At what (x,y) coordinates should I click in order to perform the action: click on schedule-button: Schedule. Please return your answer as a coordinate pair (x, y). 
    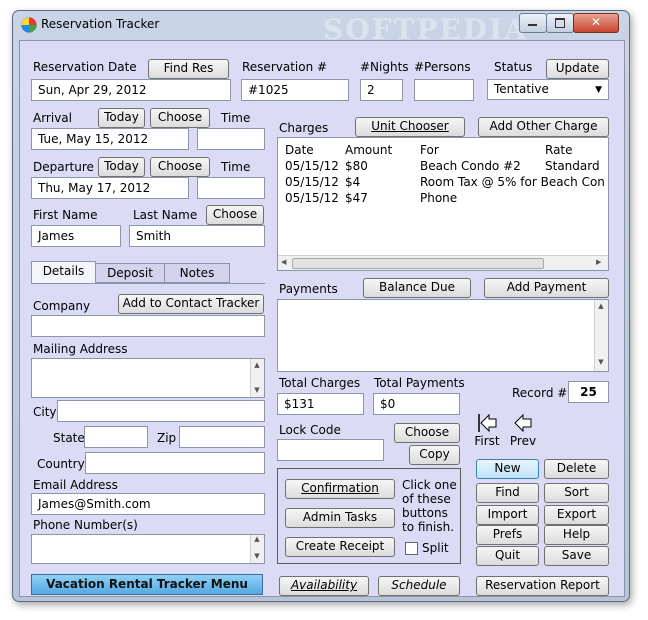
    Looking at the image, I should click on (419, 586).